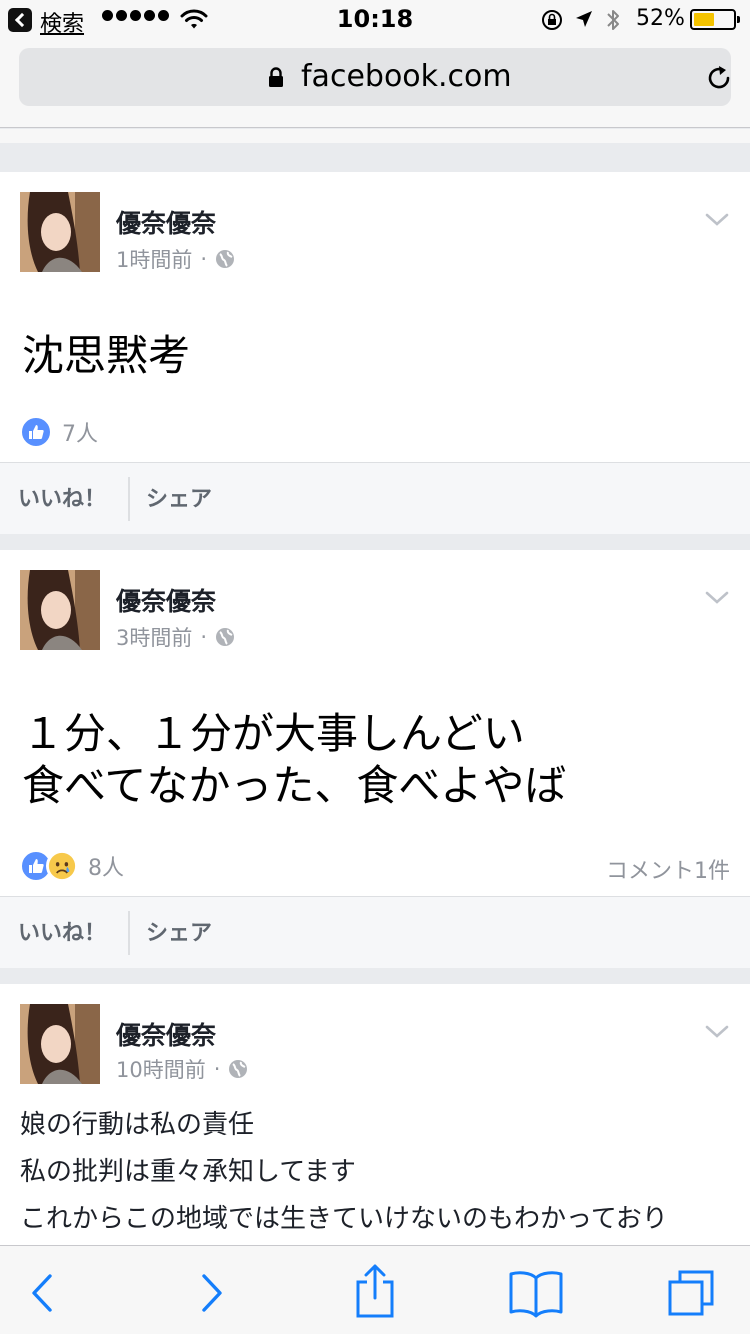 The width and height of the screenshot is (750, 1334). I want to click on post-meta: 3時間前 ·, so click(175, 637).